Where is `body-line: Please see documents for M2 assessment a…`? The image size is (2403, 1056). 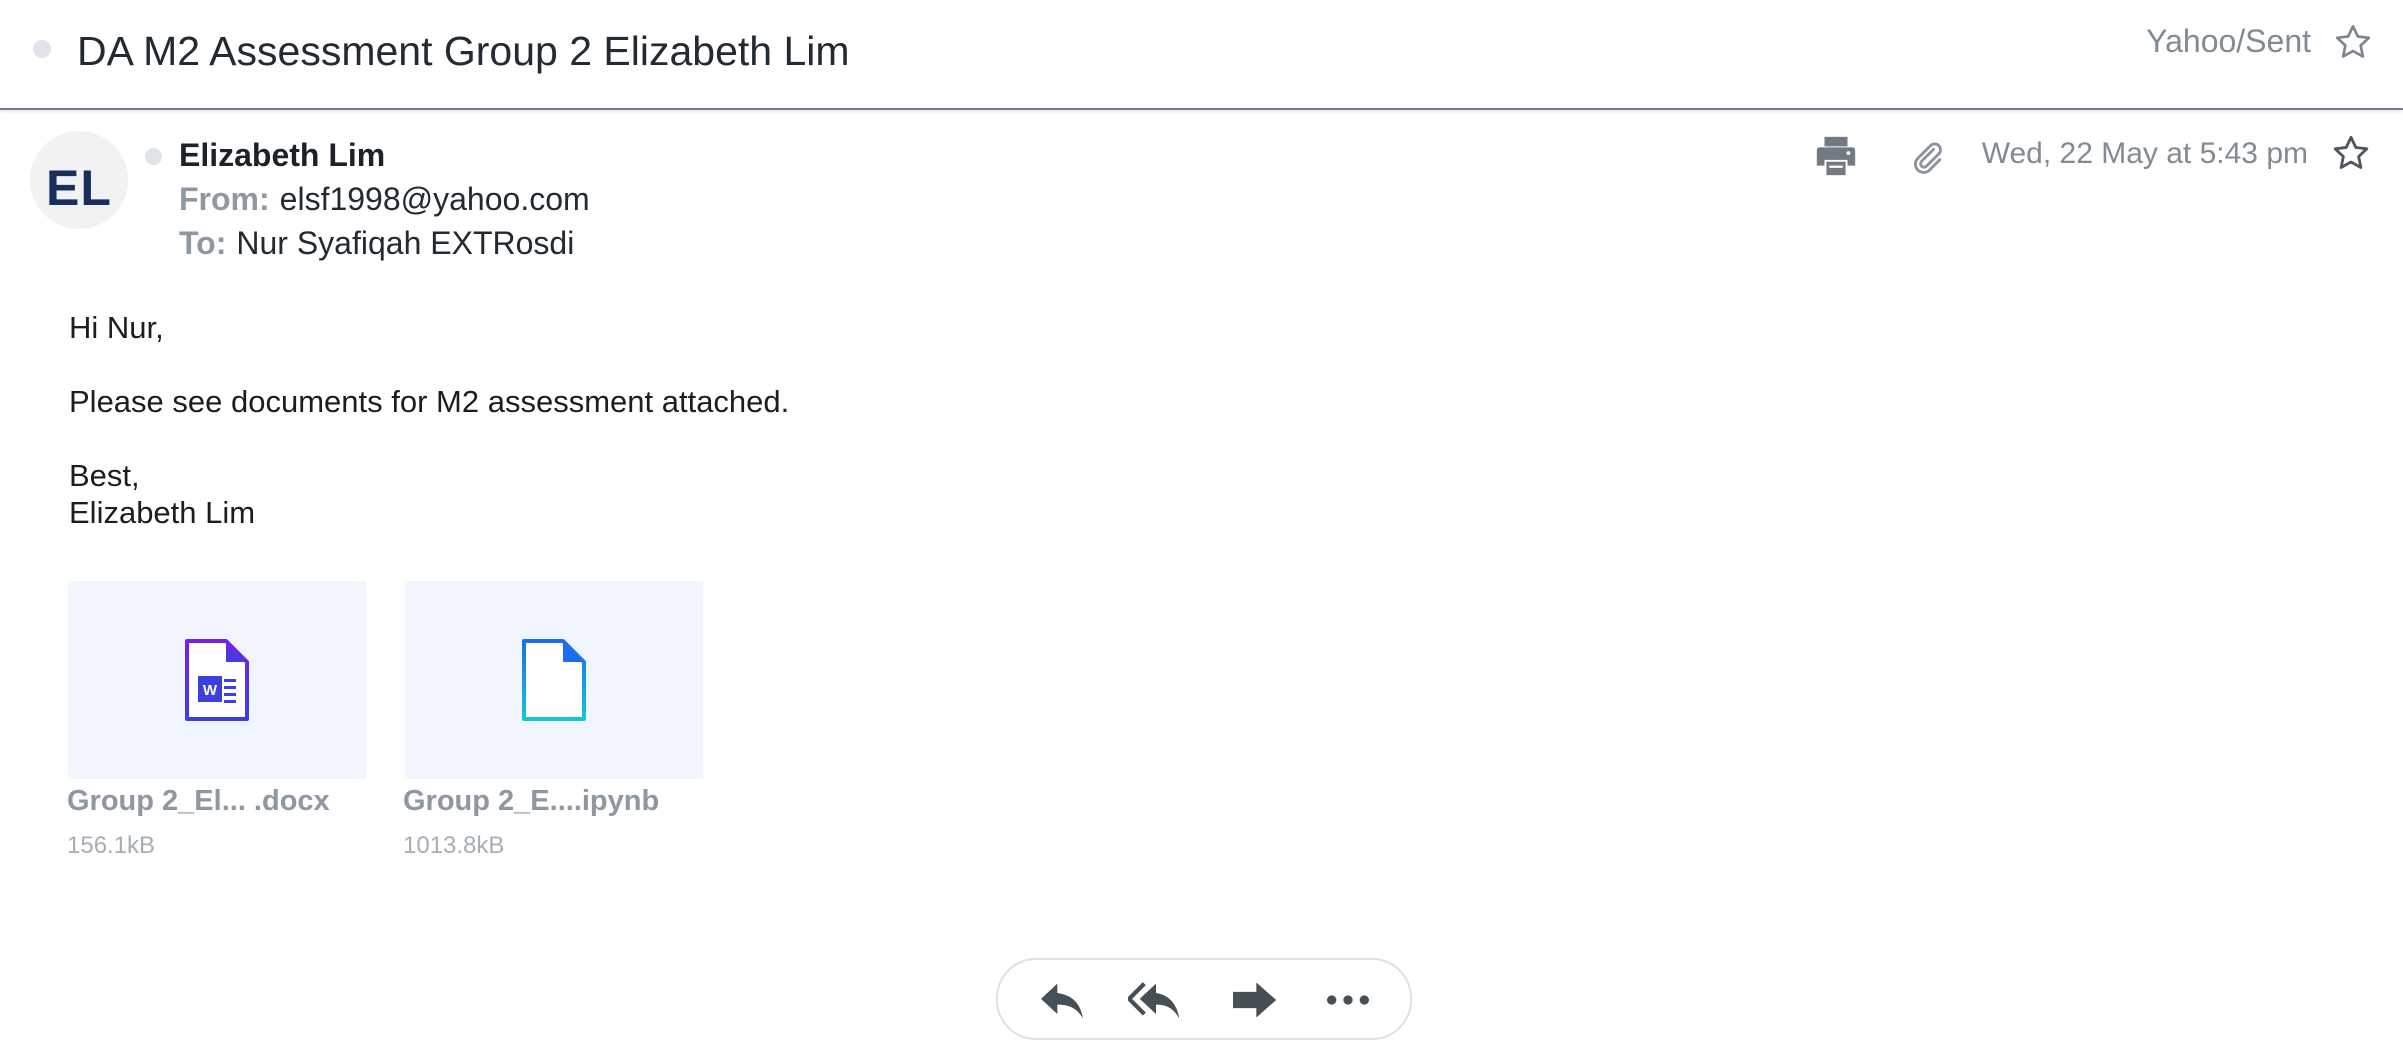 body-line: Please see documents for M2 assessment a… is located at coordinates (429, 401).